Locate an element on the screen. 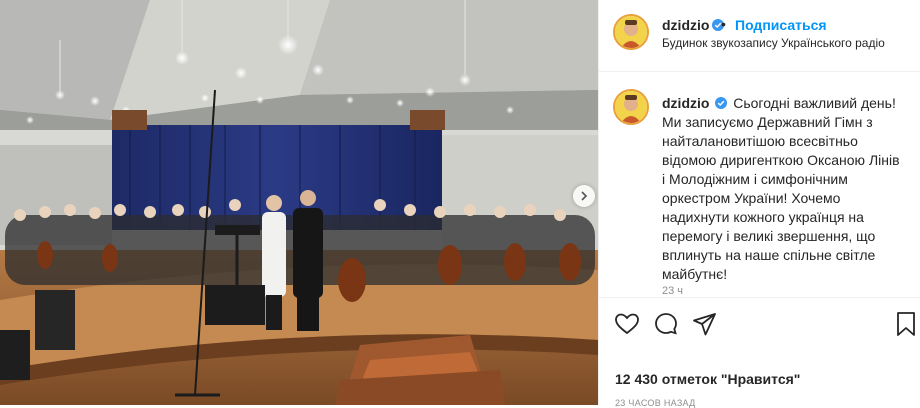 Image resolution: width=920 pixels, height=408 pixels. chevron-right-icon is located at coordinates (584, 196).